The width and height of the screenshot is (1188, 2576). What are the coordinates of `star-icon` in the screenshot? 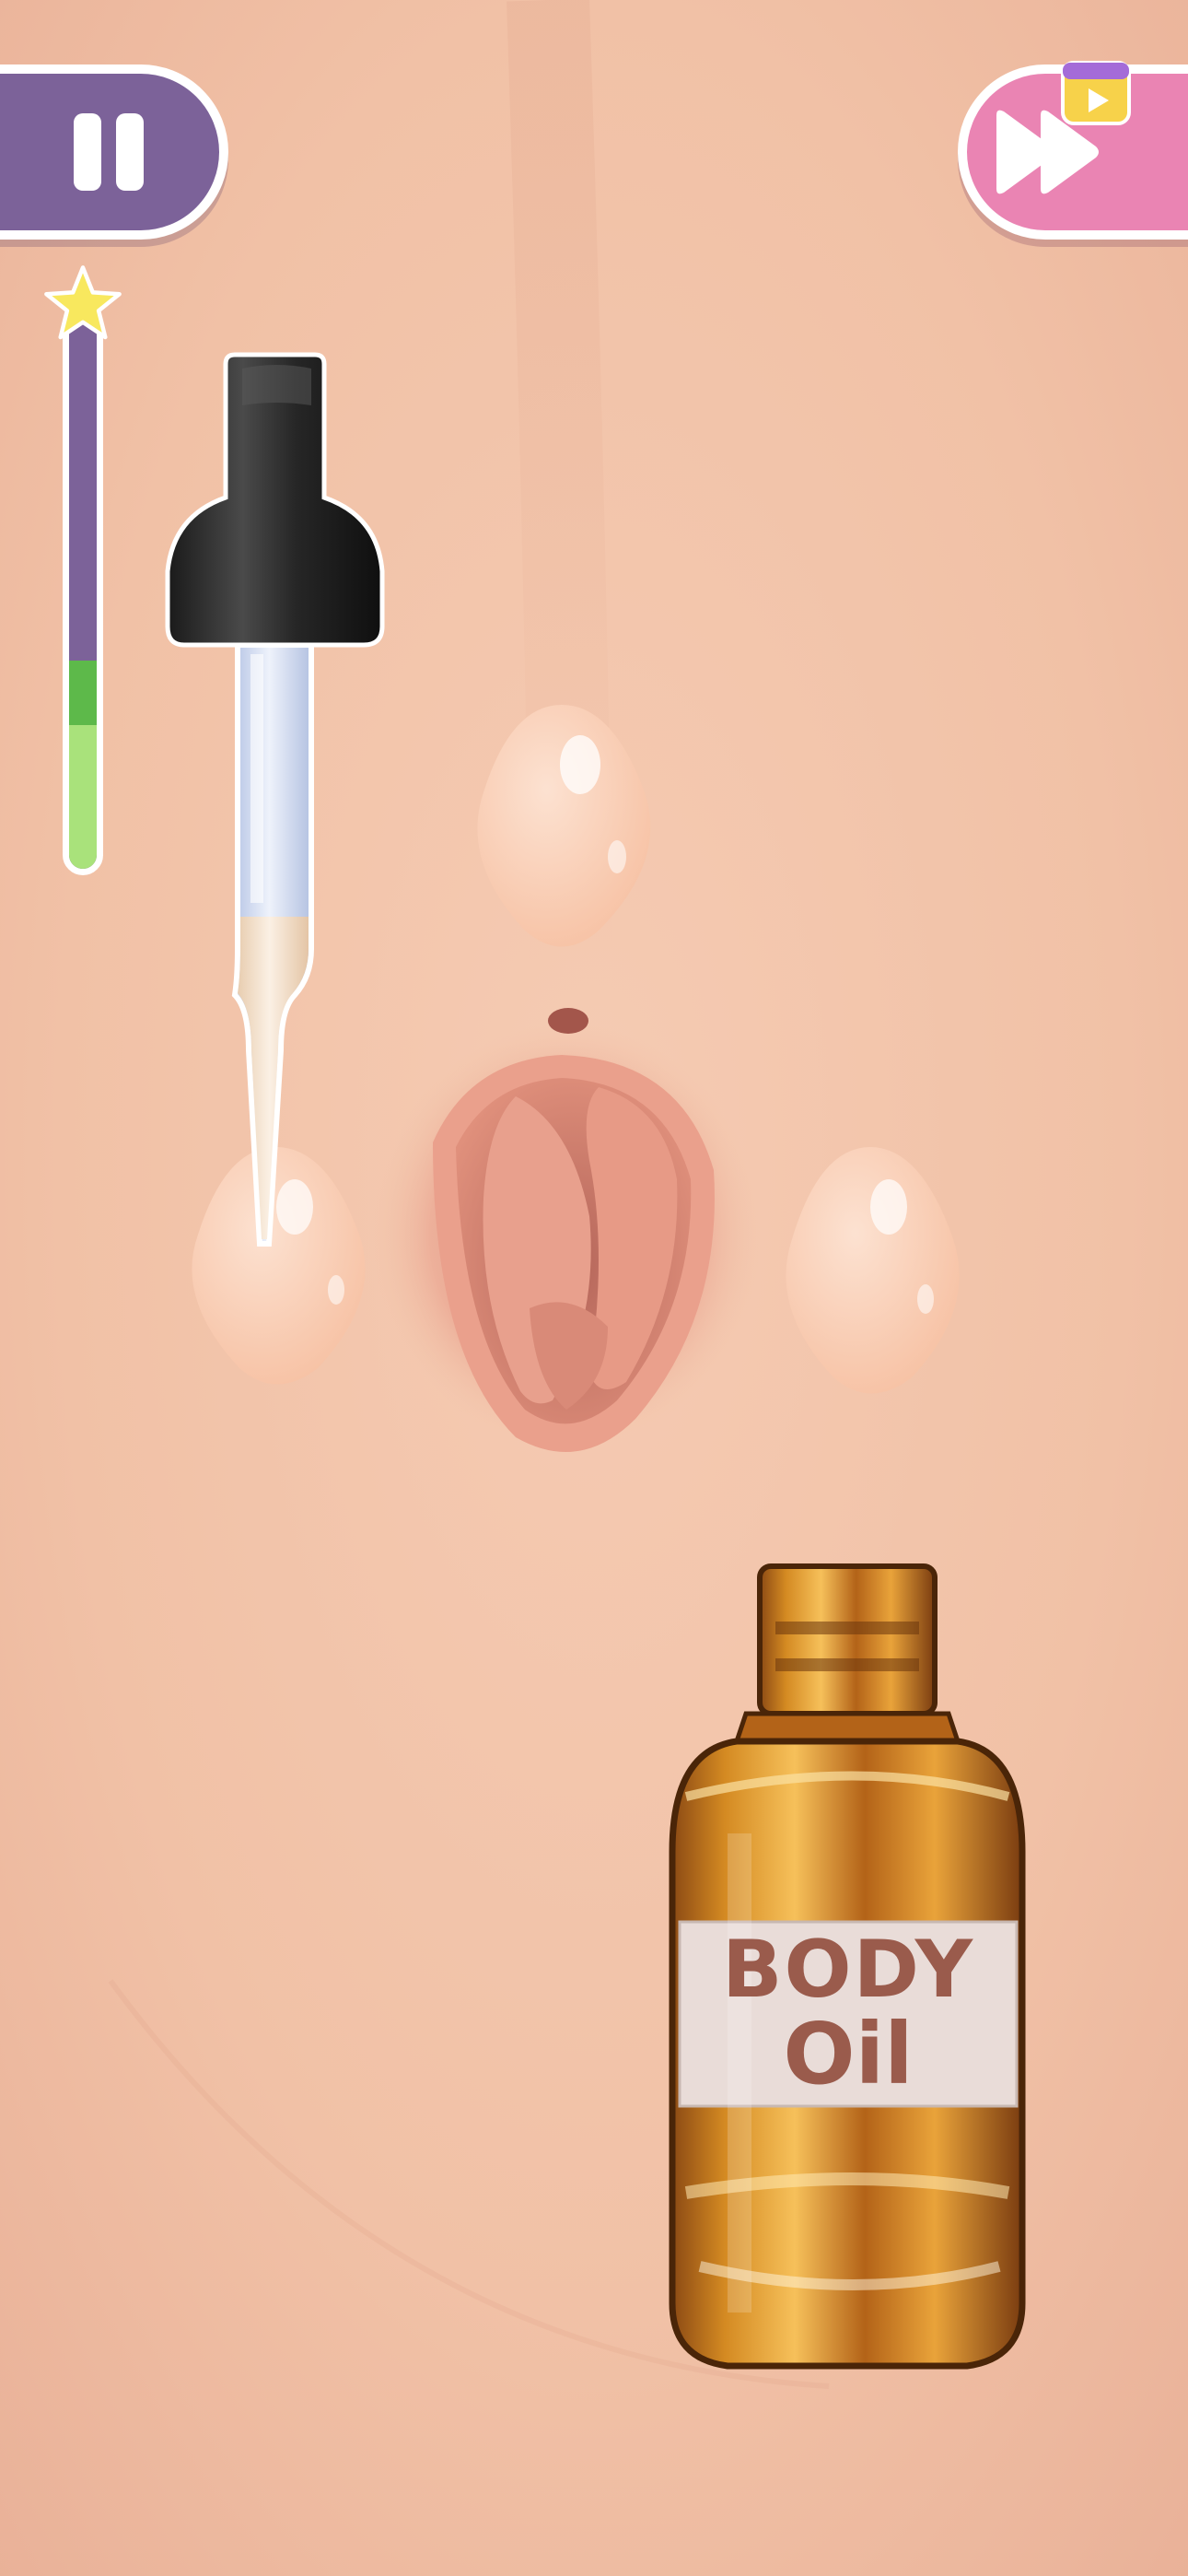 It's located at (83, 302).